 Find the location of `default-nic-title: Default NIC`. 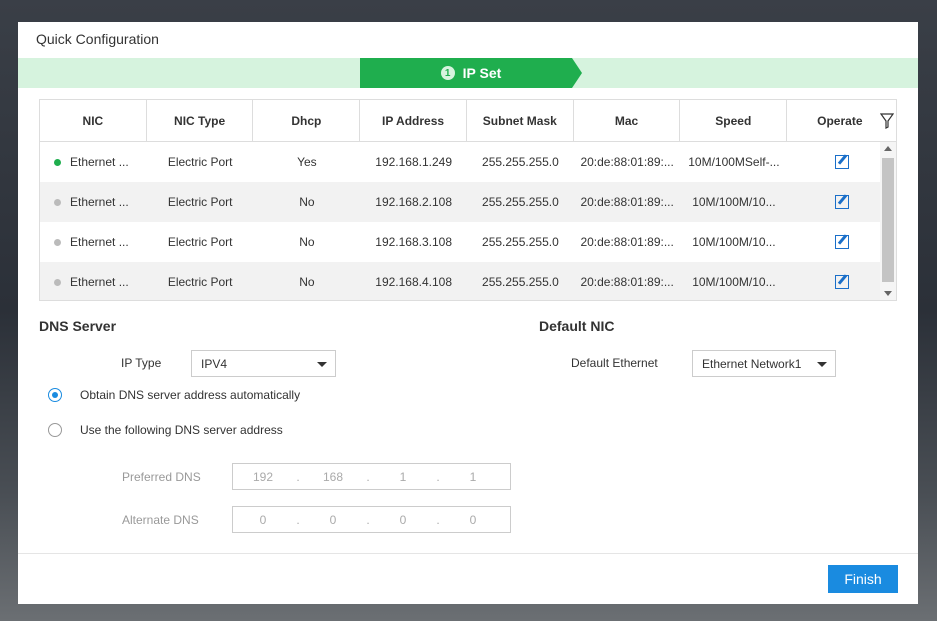

default-nic-title: Default NIC is located at coordinates (577, 326).